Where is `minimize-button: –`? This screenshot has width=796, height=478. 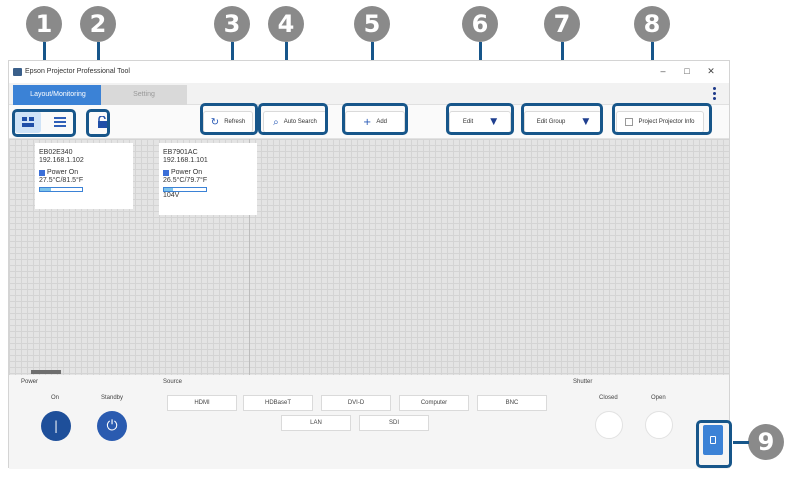 minimize-button: – is located at coordinates (663, 71).